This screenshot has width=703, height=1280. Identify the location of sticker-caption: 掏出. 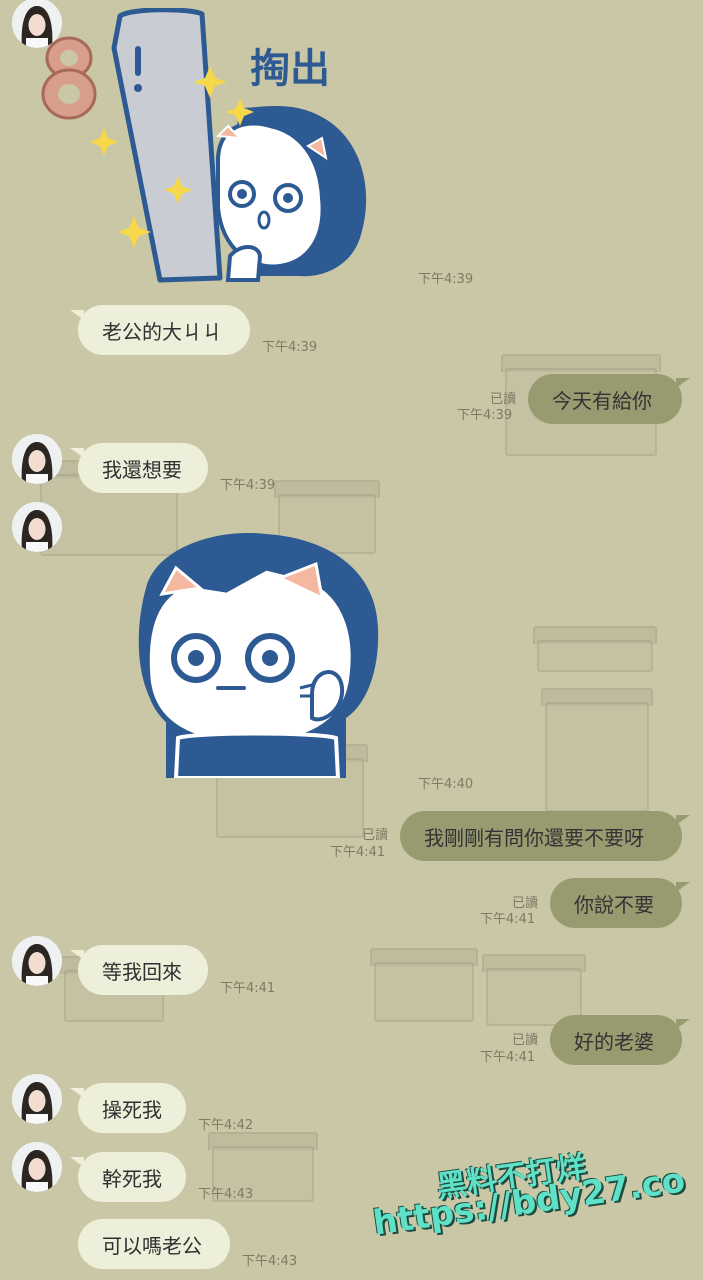
(290, 69).